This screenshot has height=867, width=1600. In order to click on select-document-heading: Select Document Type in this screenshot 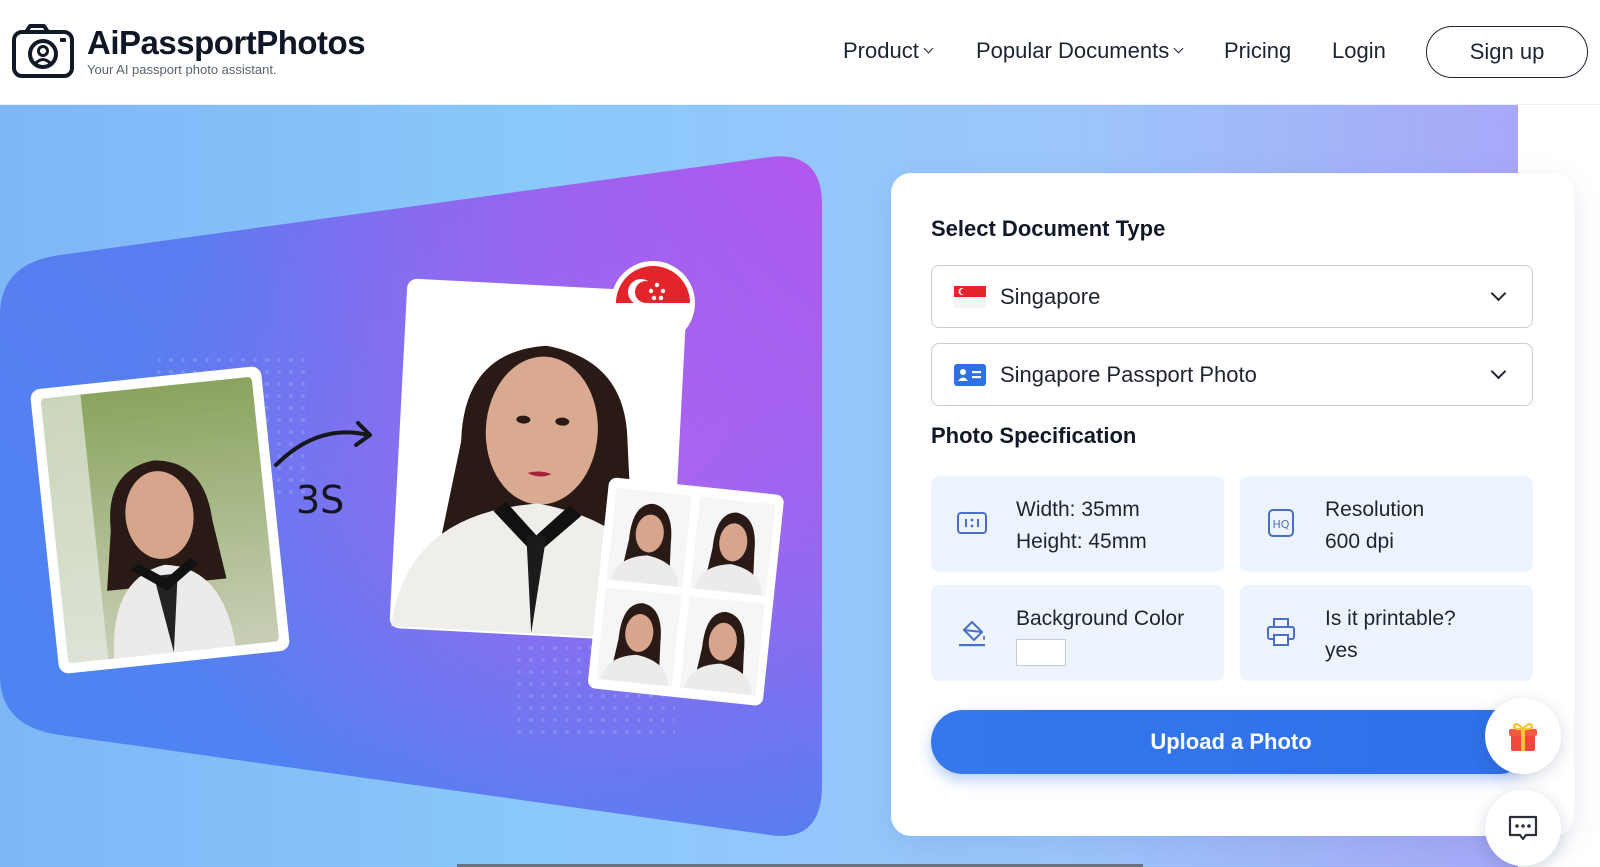, I will do `click(1048, 228)`.